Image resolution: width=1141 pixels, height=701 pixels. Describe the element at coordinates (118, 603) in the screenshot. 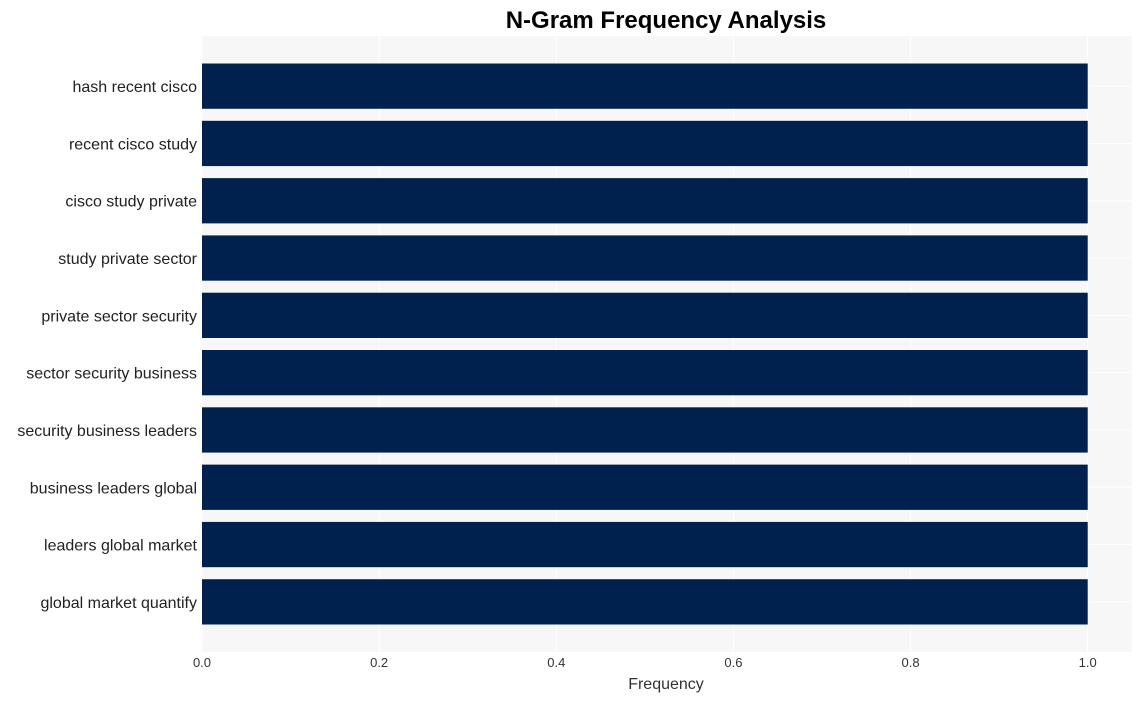

I see `y-tick-label: global market quantify` at that location.